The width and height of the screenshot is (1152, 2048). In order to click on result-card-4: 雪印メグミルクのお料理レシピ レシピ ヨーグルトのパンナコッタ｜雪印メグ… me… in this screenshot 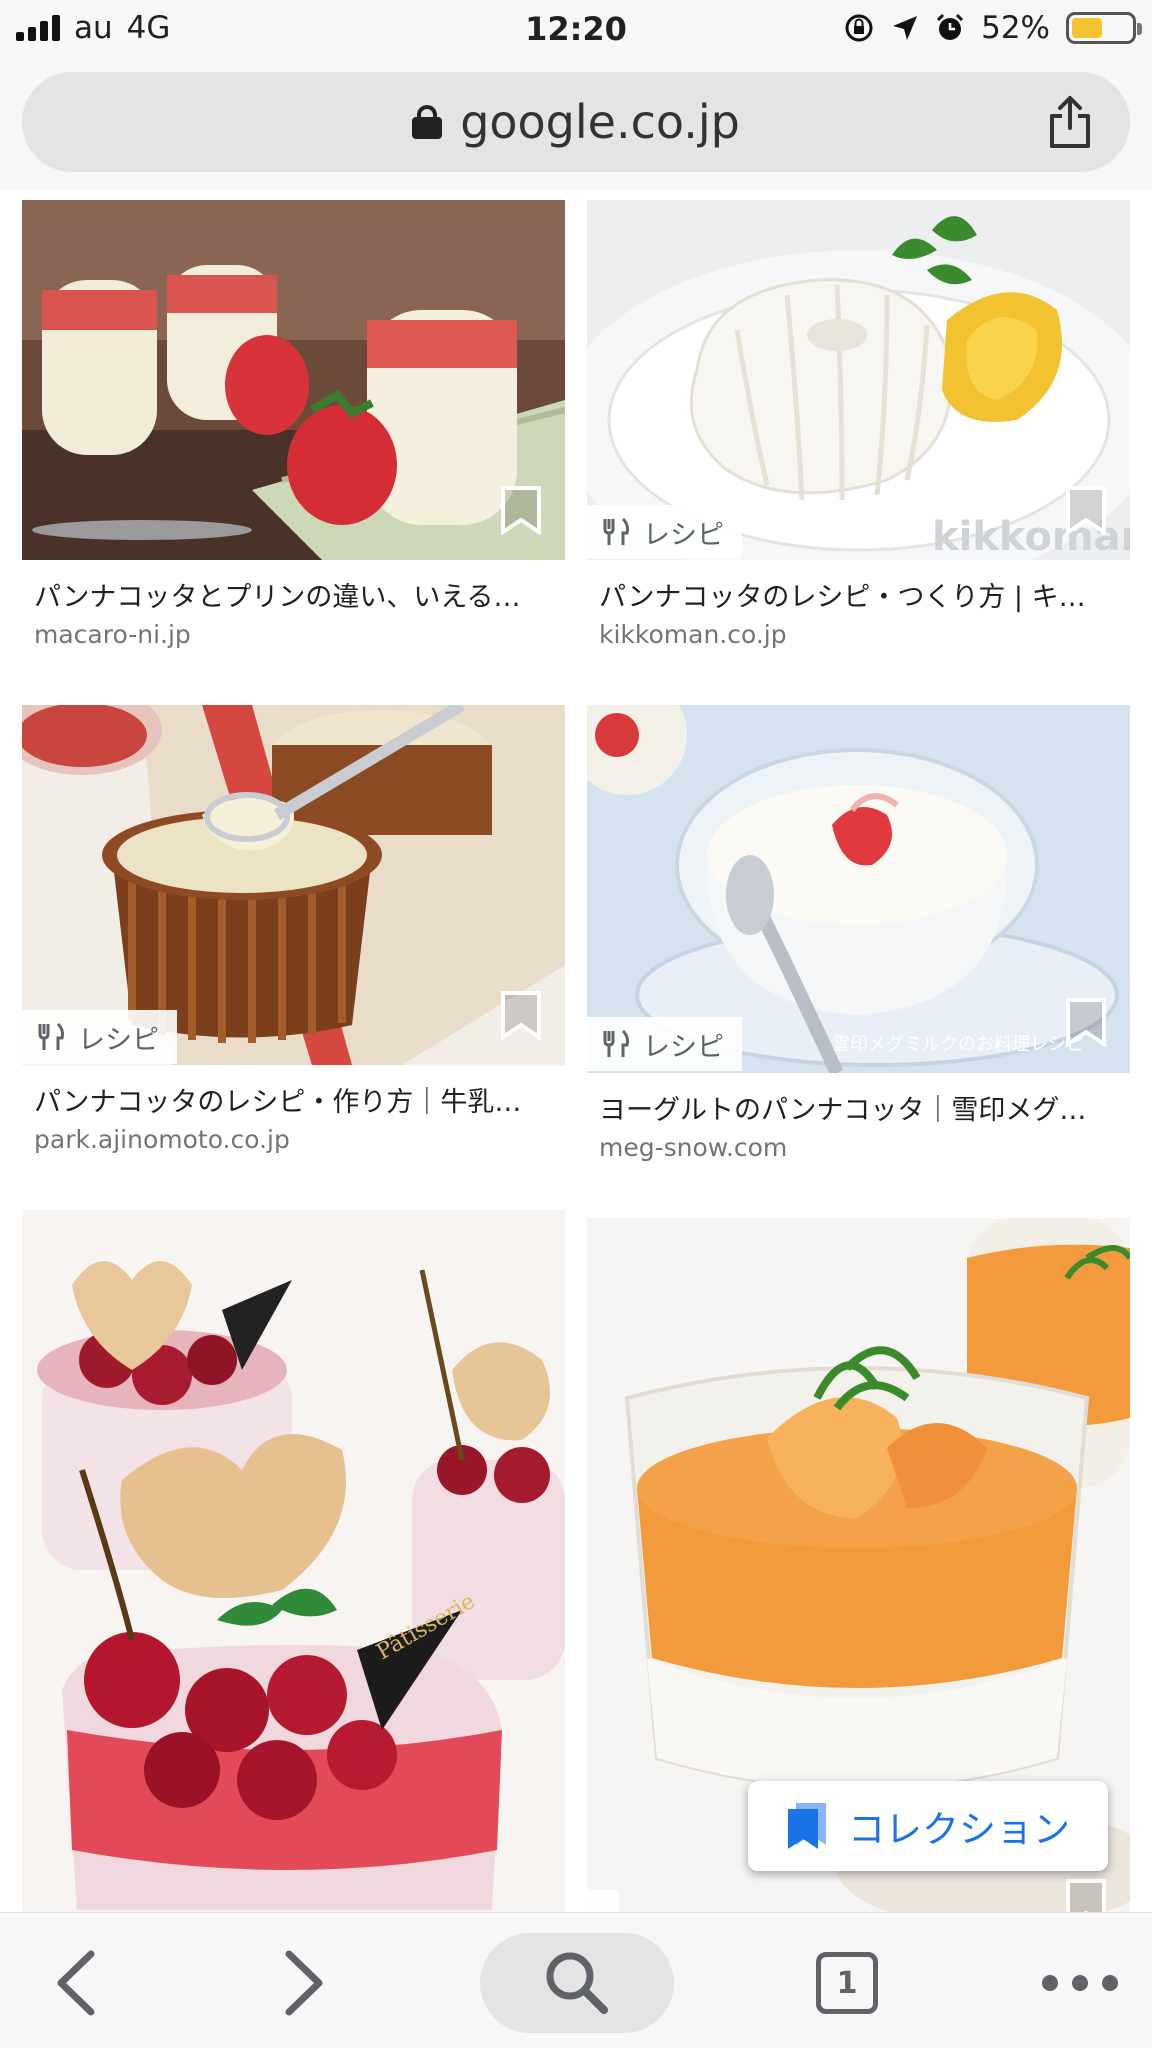, I will do `click(858, 945)`.